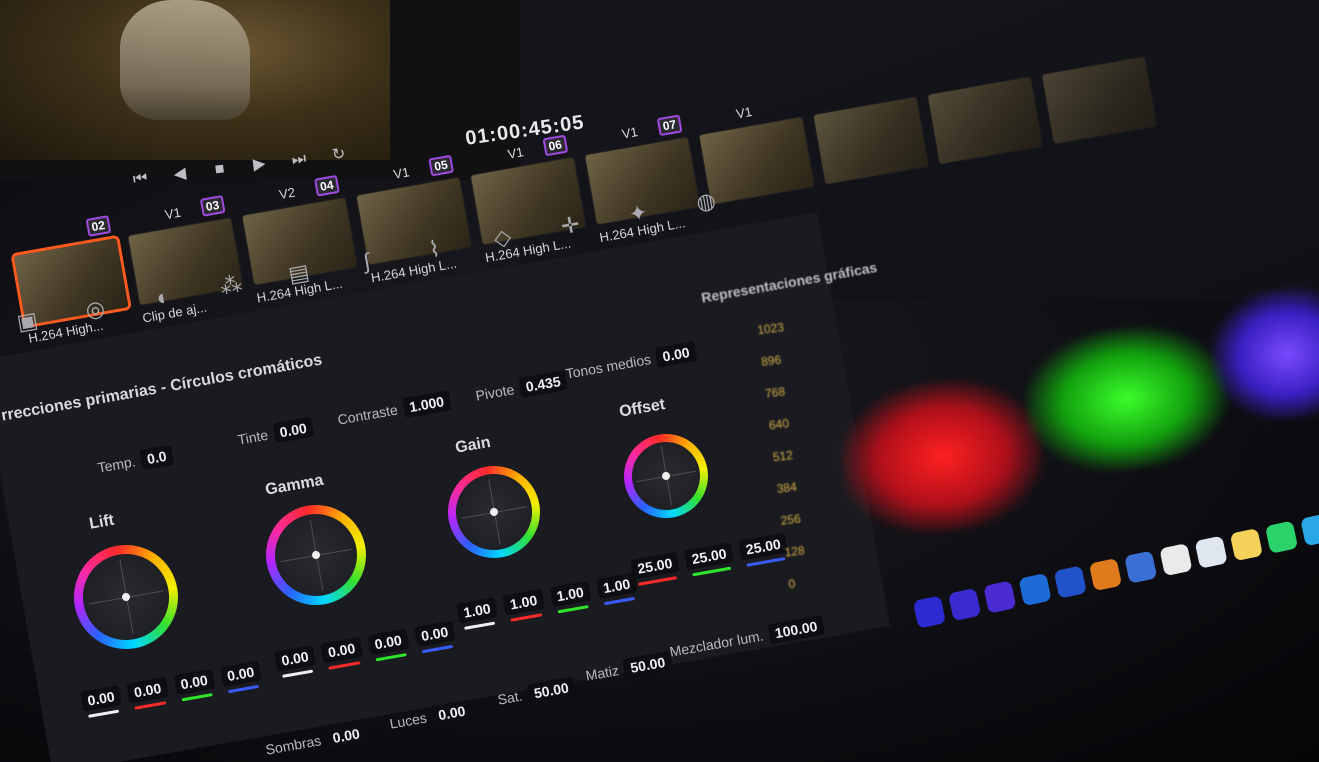 Image resolution: width=1319 pixels, height=762 pixels. I want to click on blue-waveform, so click(1261, 354).